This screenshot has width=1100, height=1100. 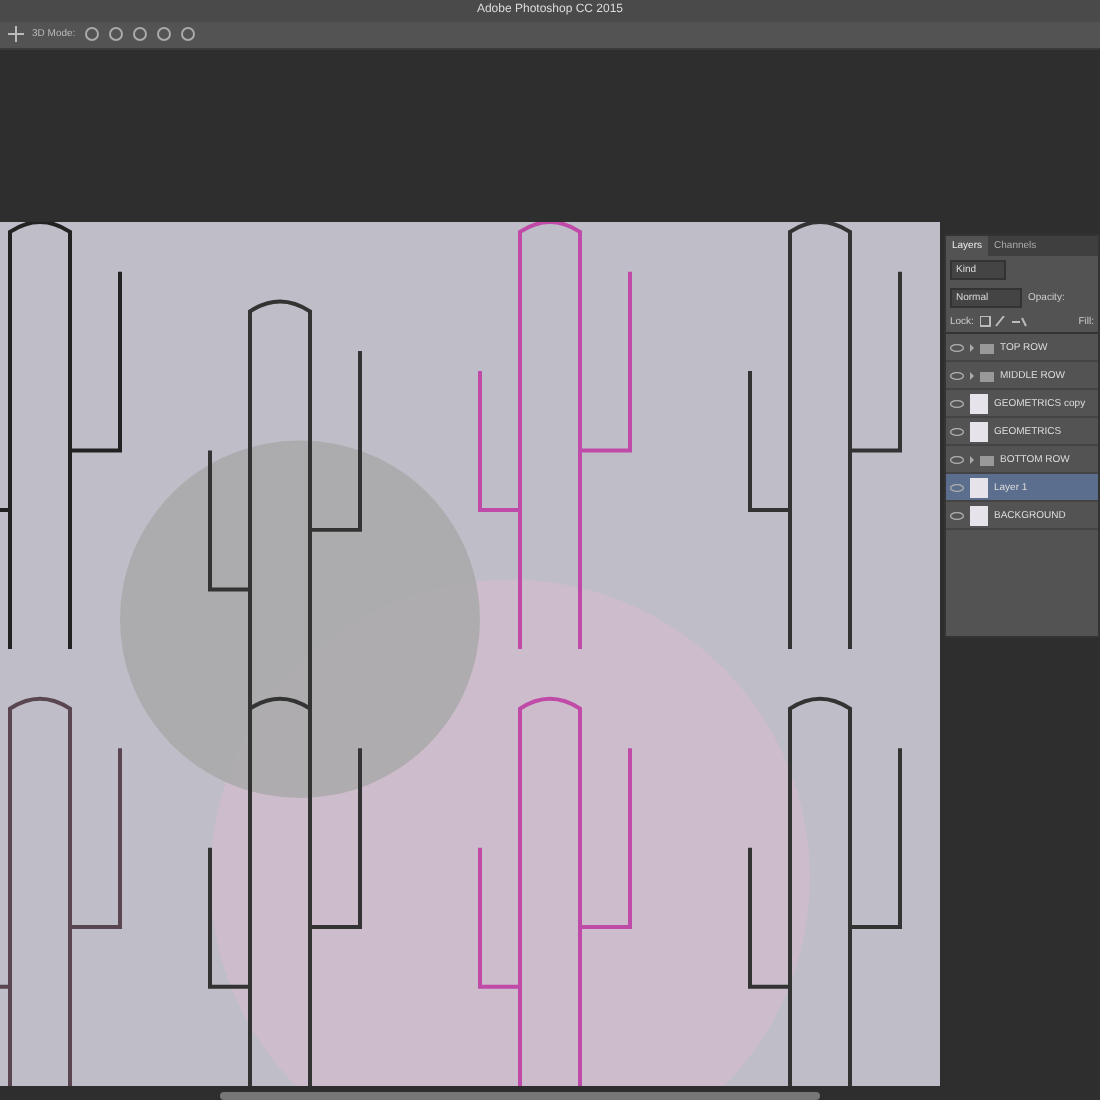 What do you see at coordinates (520, 1096) in the screenshot?
I see `scroll-bar` at bounding box center [520, 1096].